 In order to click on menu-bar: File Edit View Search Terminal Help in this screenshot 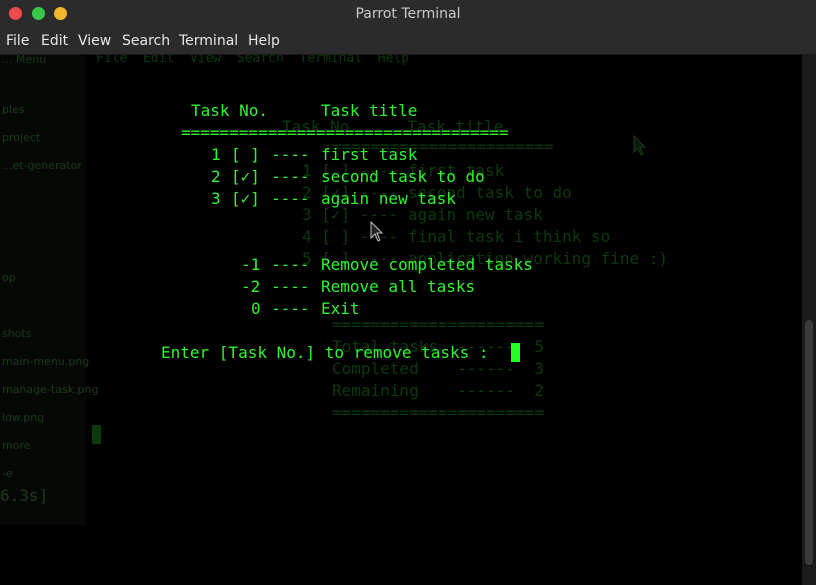, I will do `click(408, 42)`.